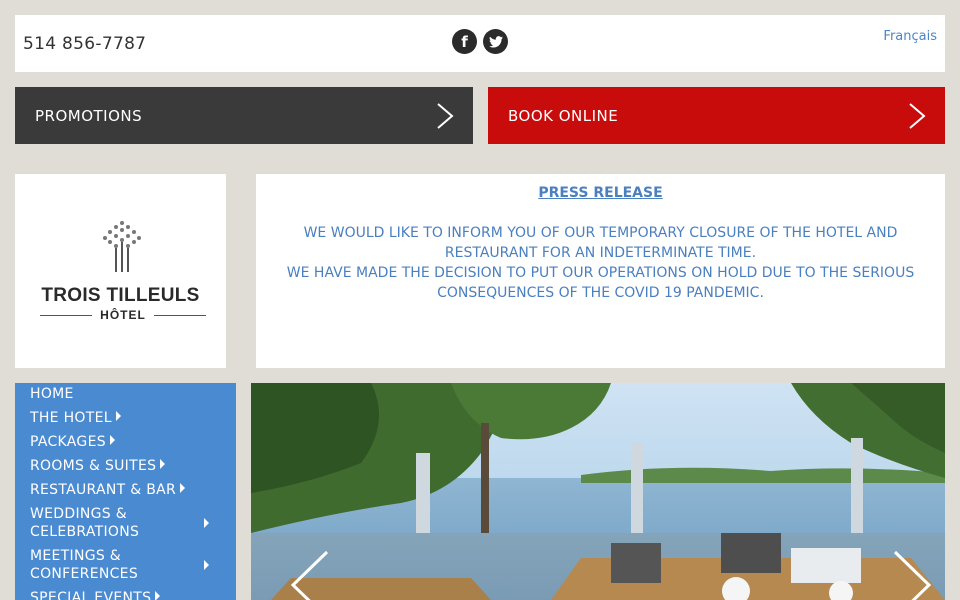 The image size is (960, 600). Describe the element at coordinates (120, 295) in the screenshot. I see `logo-name: TROIS TILLEULS` at that location.